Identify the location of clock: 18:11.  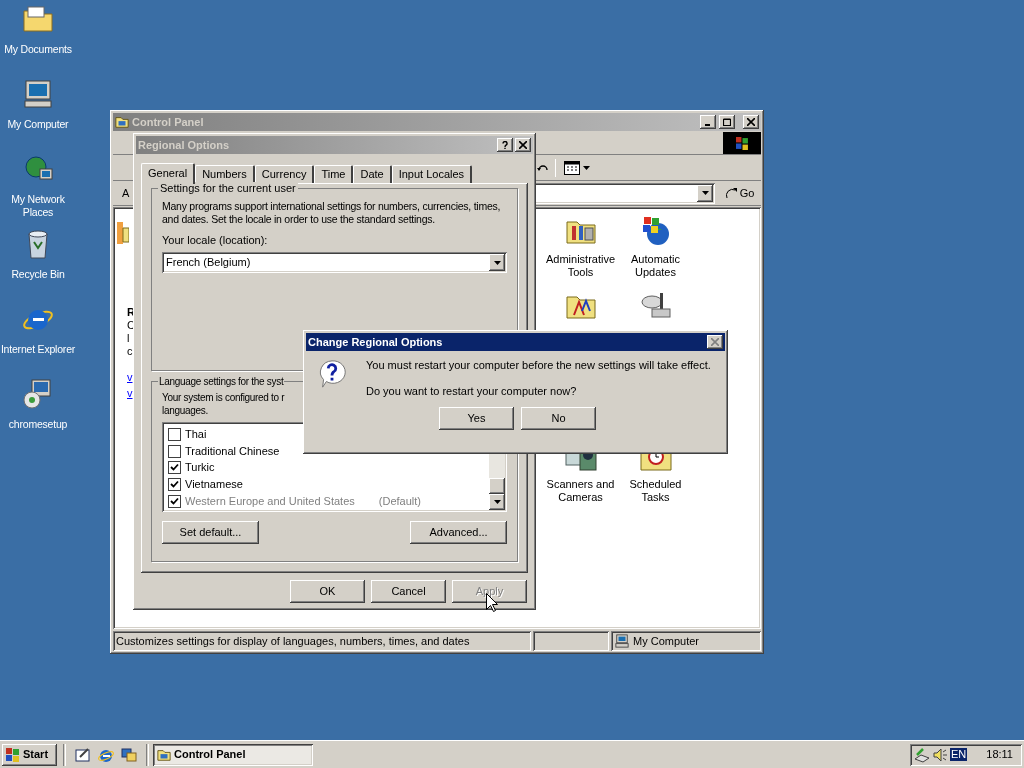
(1000, 754).